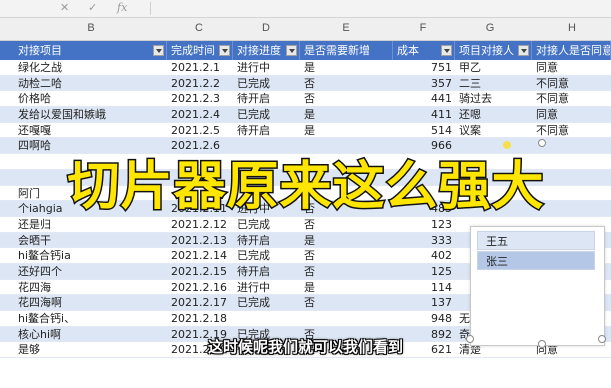  I want to click on cell-project: 核心hi啊, so click(90, 335).